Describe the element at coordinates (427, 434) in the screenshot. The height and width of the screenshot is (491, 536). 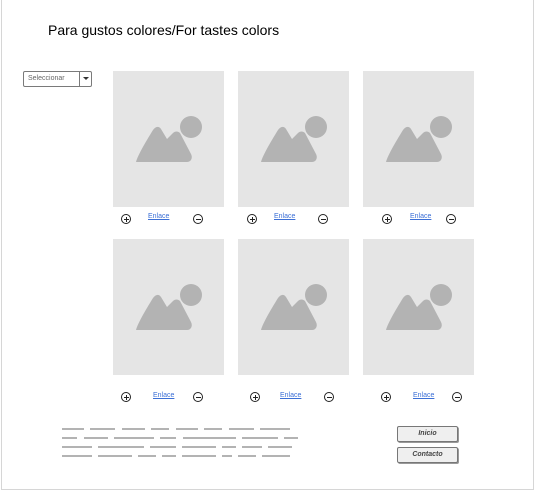
I see `home-button: Inicio` at that location.